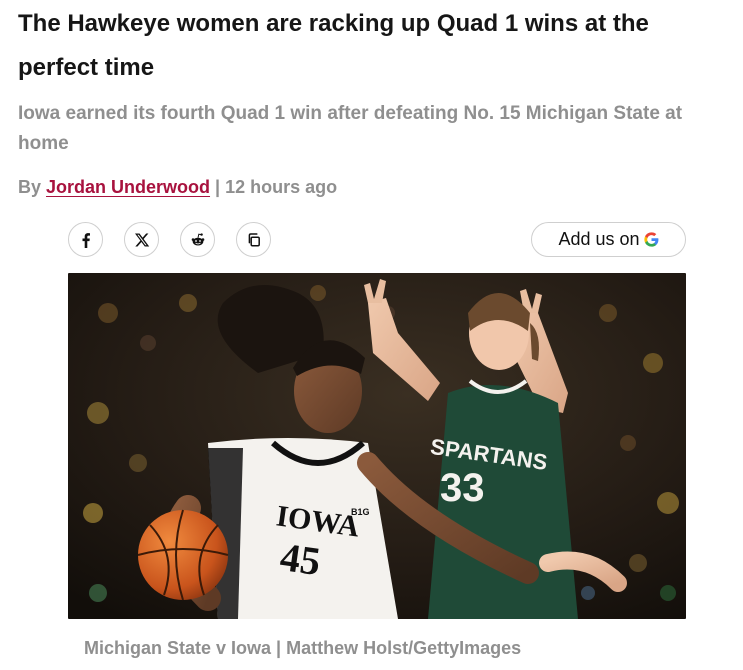  I want to click on x-icon, so click(142, 240).